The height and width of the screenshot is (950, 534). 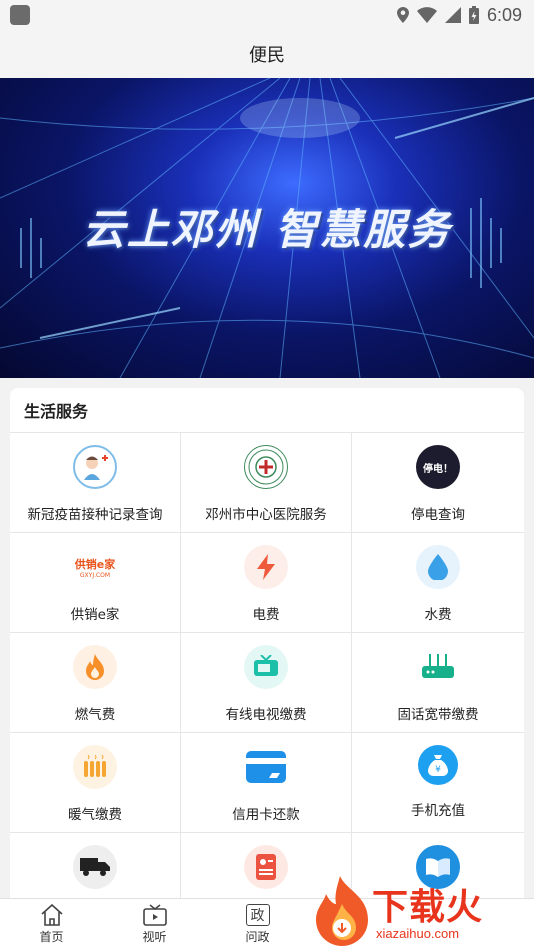 I want to click on clock: 6:09, so click(x=504, y=14).